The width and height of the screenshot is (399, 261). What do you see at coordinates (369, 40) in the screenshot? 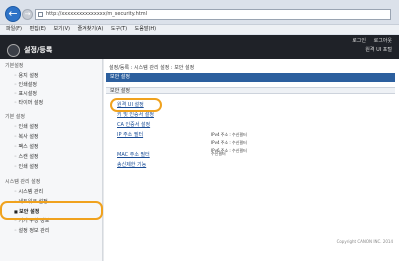
I see `top-buttons: 로그인 로그아웃` at bounding box center [369, 40].